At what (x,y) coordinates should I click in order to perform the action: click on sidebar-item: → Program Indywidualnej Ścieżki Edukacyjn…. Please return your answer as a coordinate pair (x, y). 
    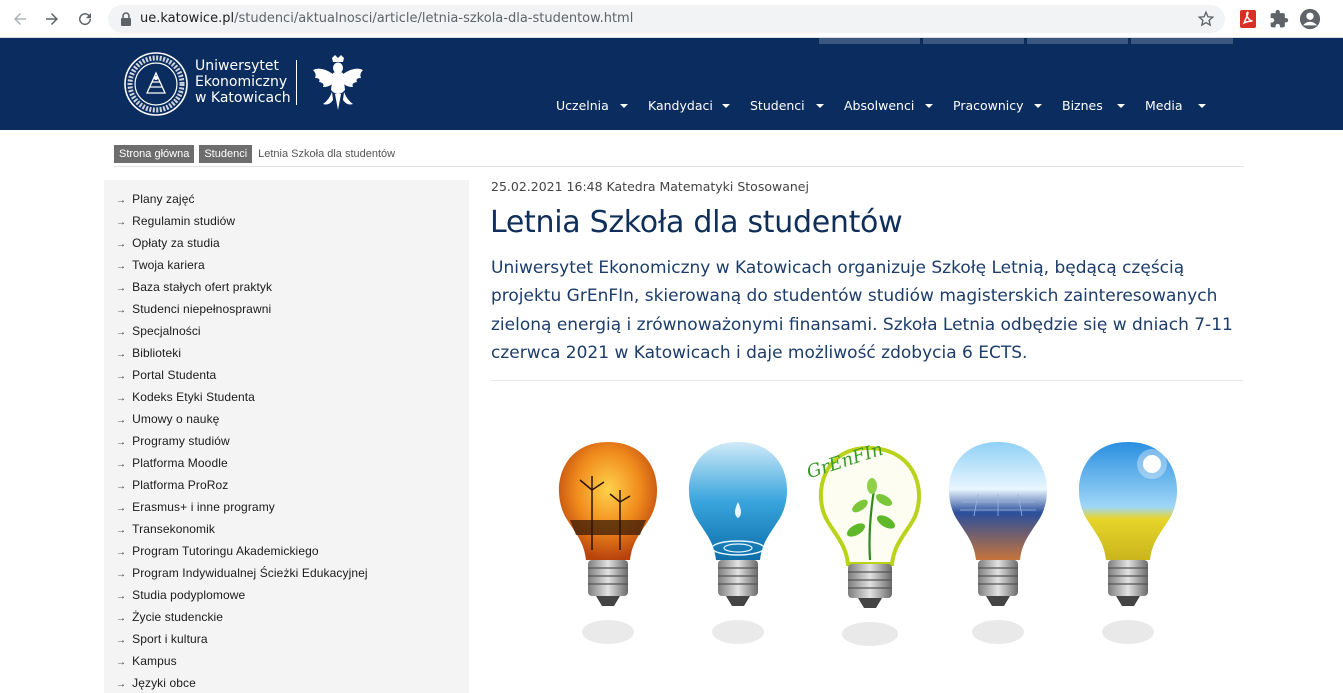
    Looking at the image, I should click on (242, 573).